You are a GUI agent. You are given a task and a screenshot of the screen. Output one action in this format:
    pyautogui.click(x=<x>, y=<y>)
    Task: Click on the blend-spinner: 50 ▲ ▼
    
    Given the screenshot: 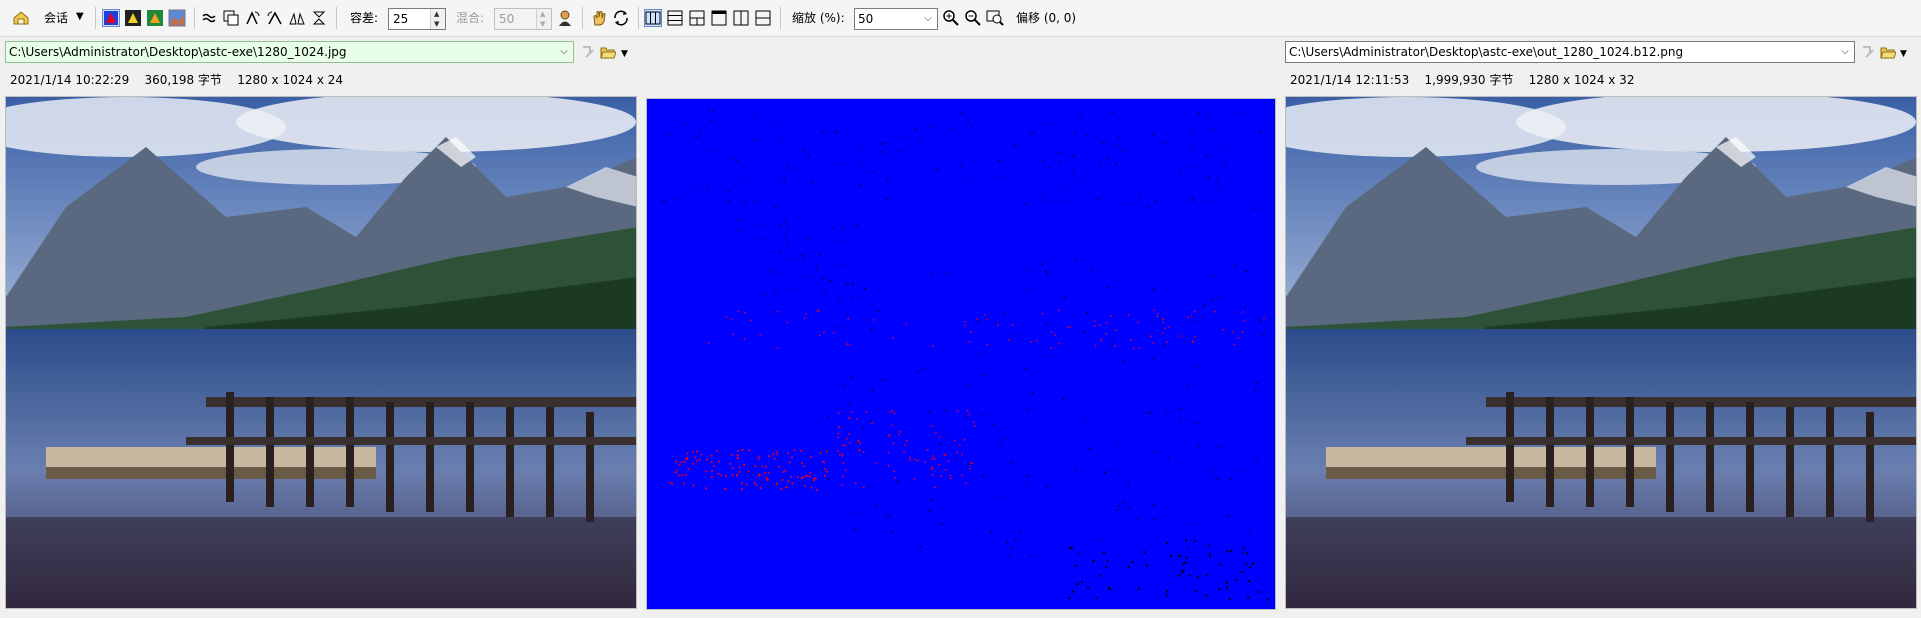 What is the action you would take?
    pyautogui.click(x=523, y=19)
    